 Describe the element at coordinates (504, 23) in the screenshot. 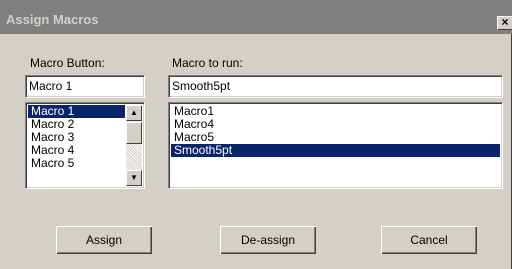

I see `close-button: ×` at that location.